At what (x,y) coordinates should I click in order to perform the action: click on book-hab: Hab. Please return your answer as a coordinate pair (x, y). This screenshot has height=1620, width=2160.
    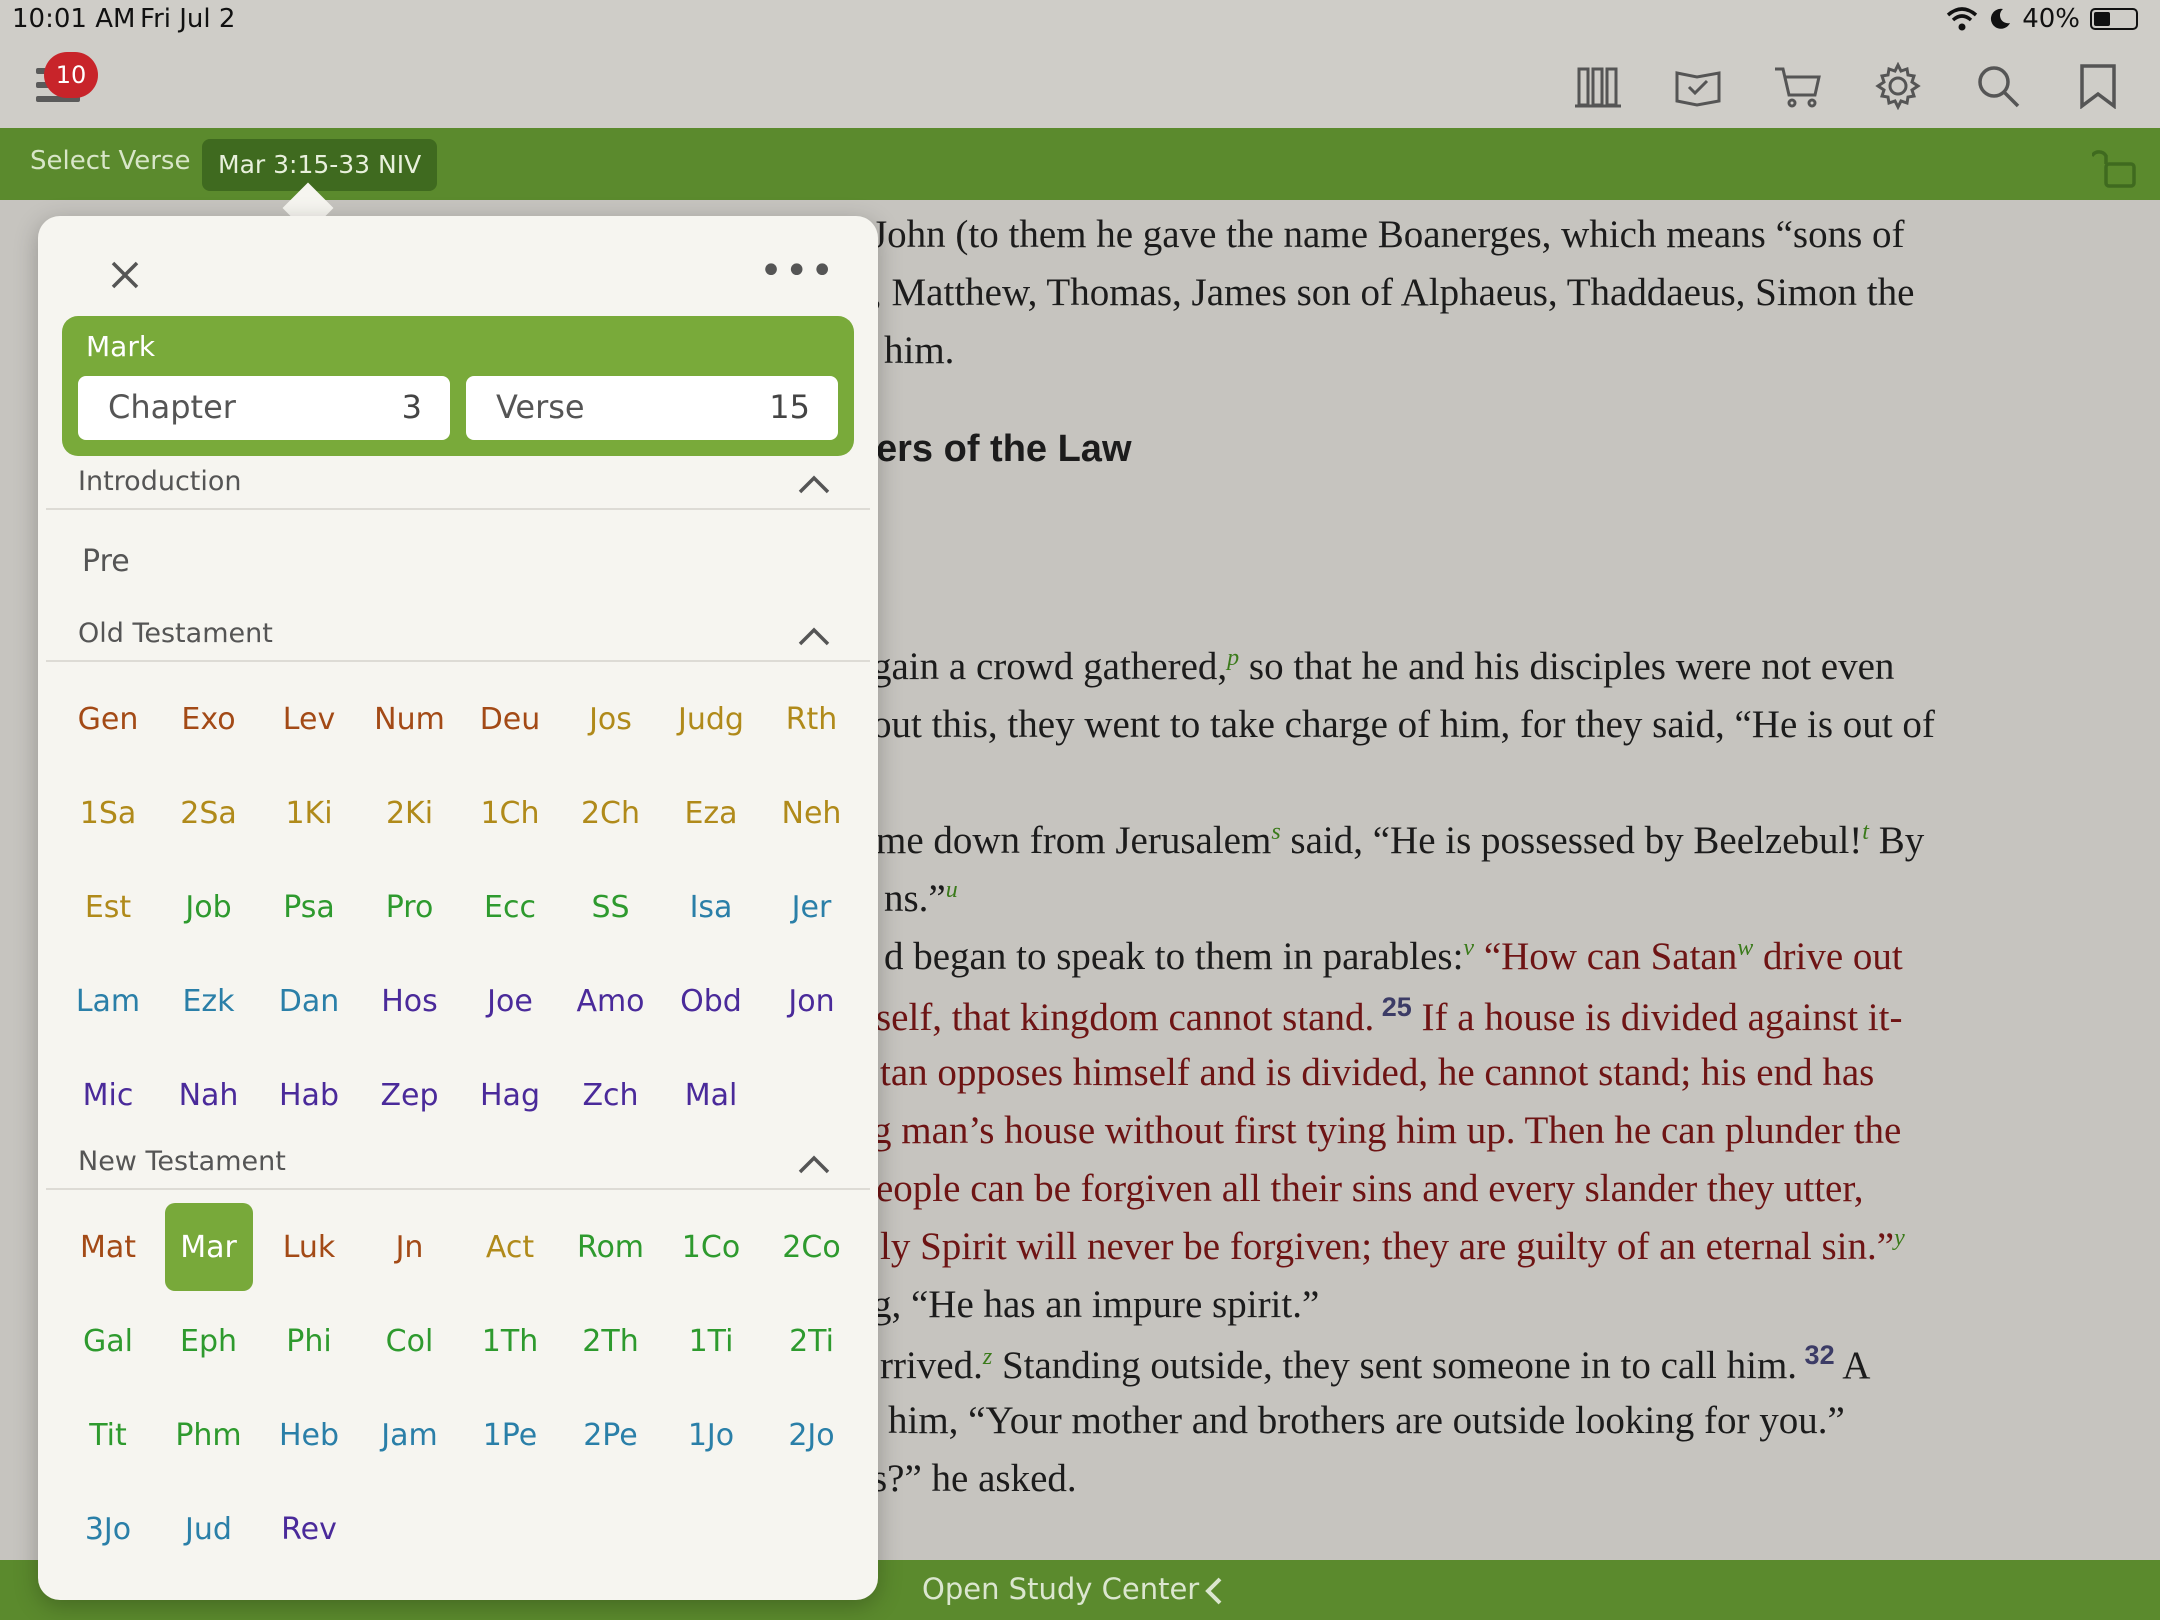
    Looking at the image, I should click on (309, 1095).